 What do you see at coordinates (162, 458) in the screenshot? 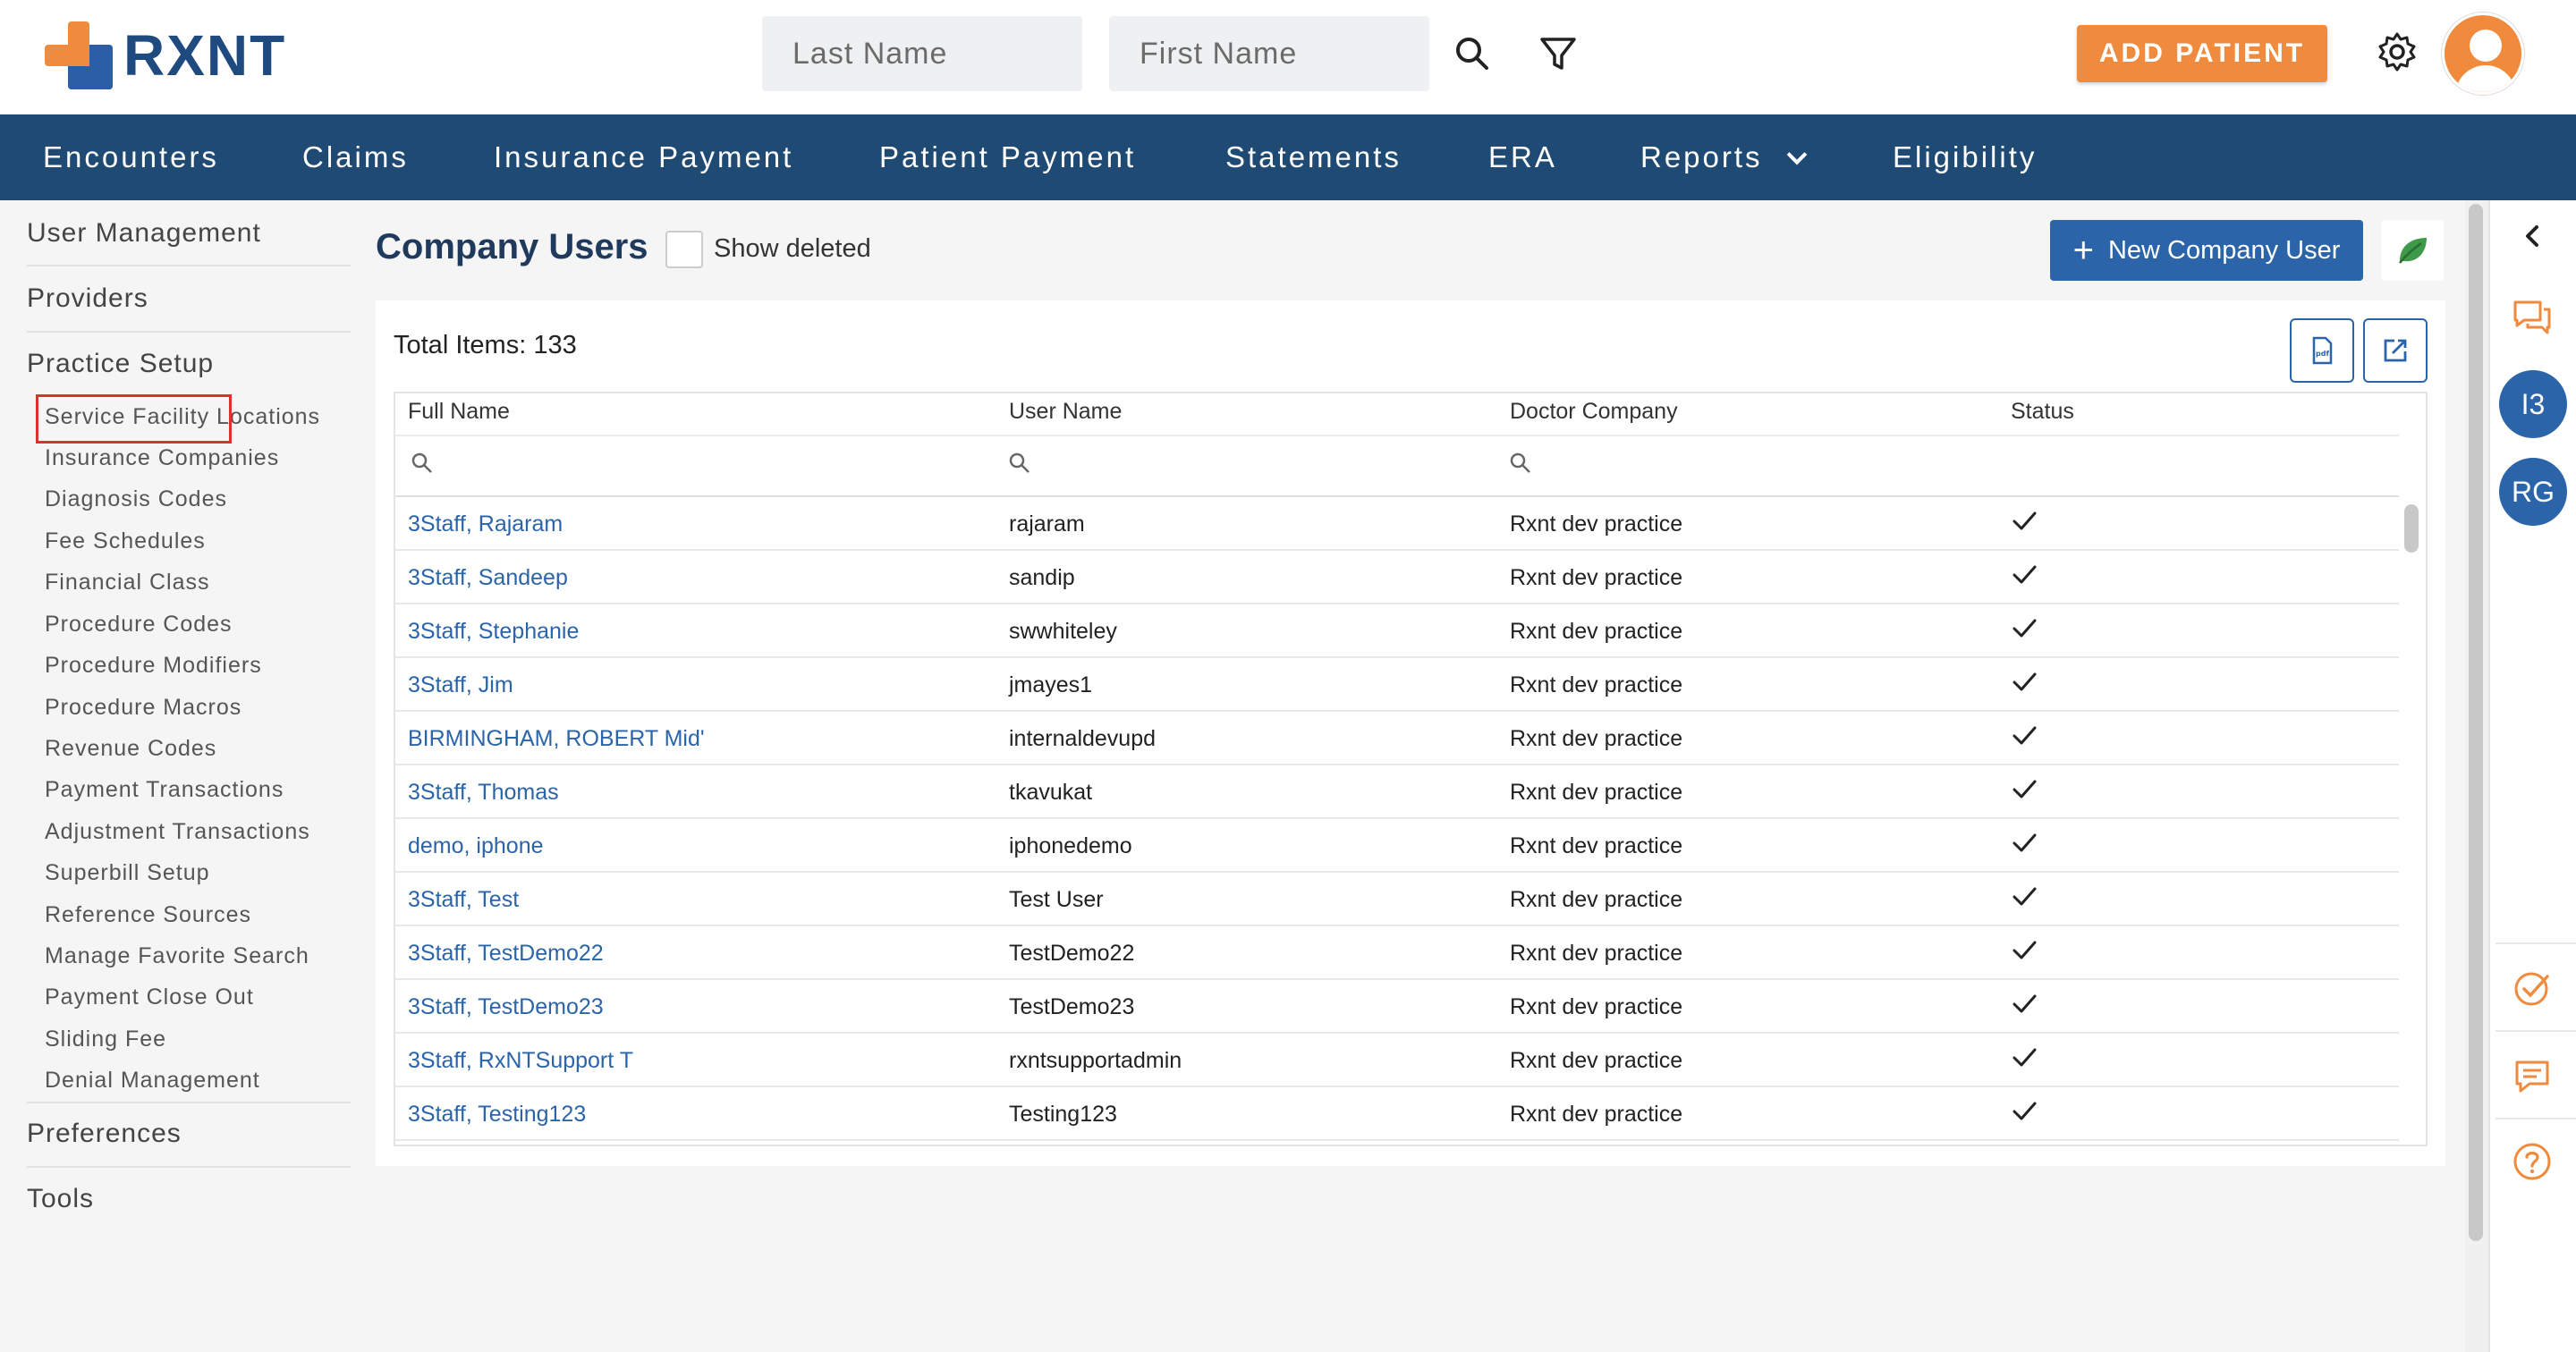
I see `sidebar-item-insurance-companies: Insurance Companies` at bounding box center [162, 458].